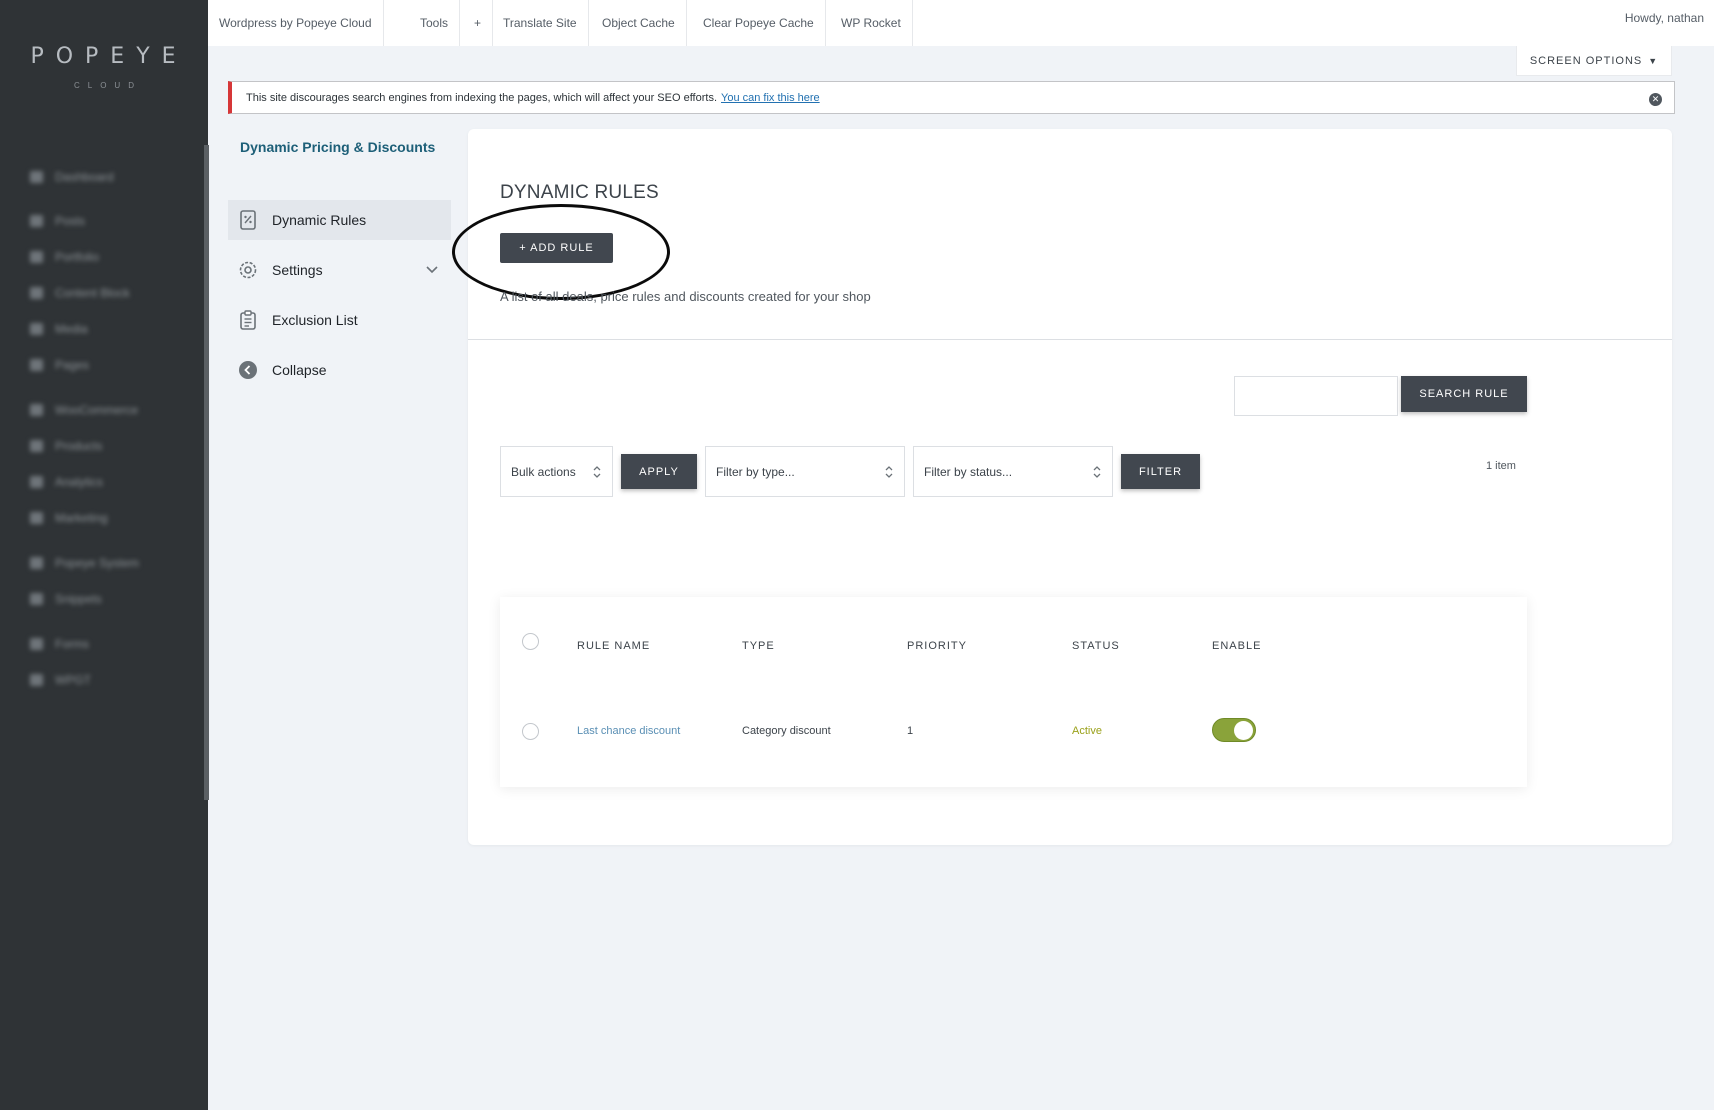 The height and width of the screenshot is (1110, 1714). Describe the element at coordinates (248, 370) in the screenshot. I see `arrow-left-circle-icon` at that location.